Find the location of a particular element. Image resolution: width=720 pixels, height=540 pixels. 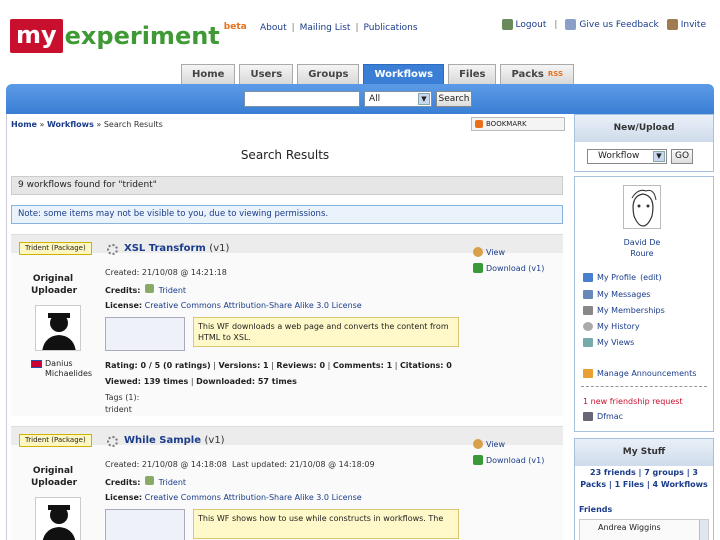

citations-count: Citations: 0 is located at coordinates (426, 365).